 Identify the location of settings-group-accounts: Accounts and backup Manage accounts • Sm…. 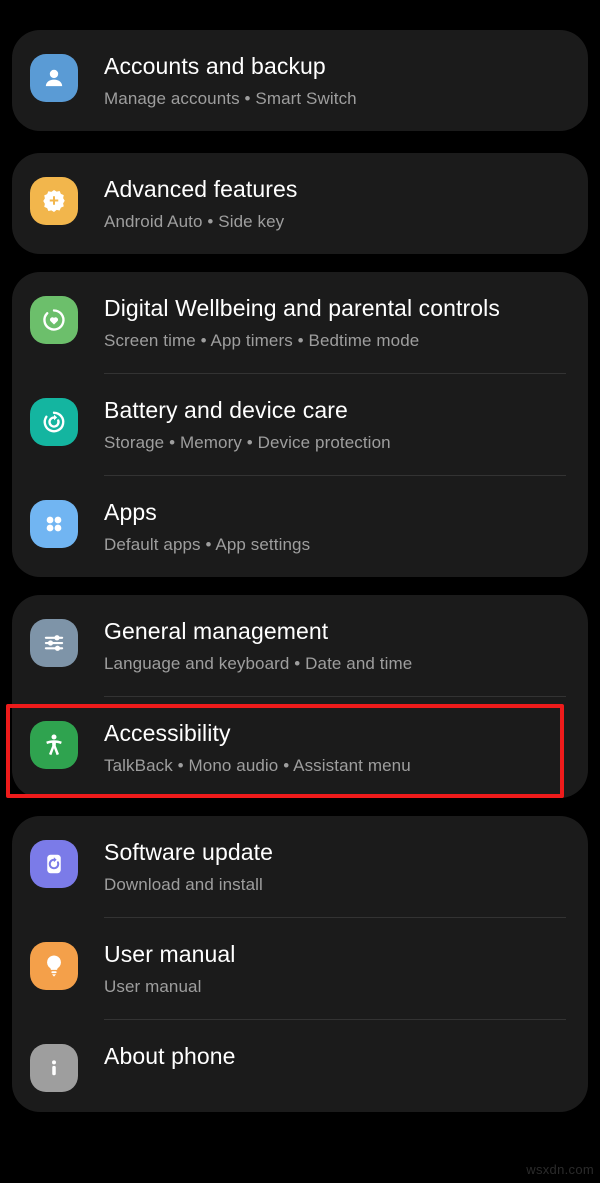
(300, 80).